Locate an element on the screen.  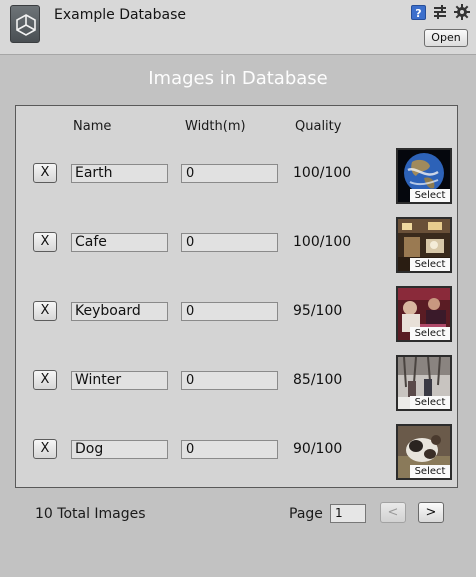
next-page-button: > is located at coordinates (431, 512).